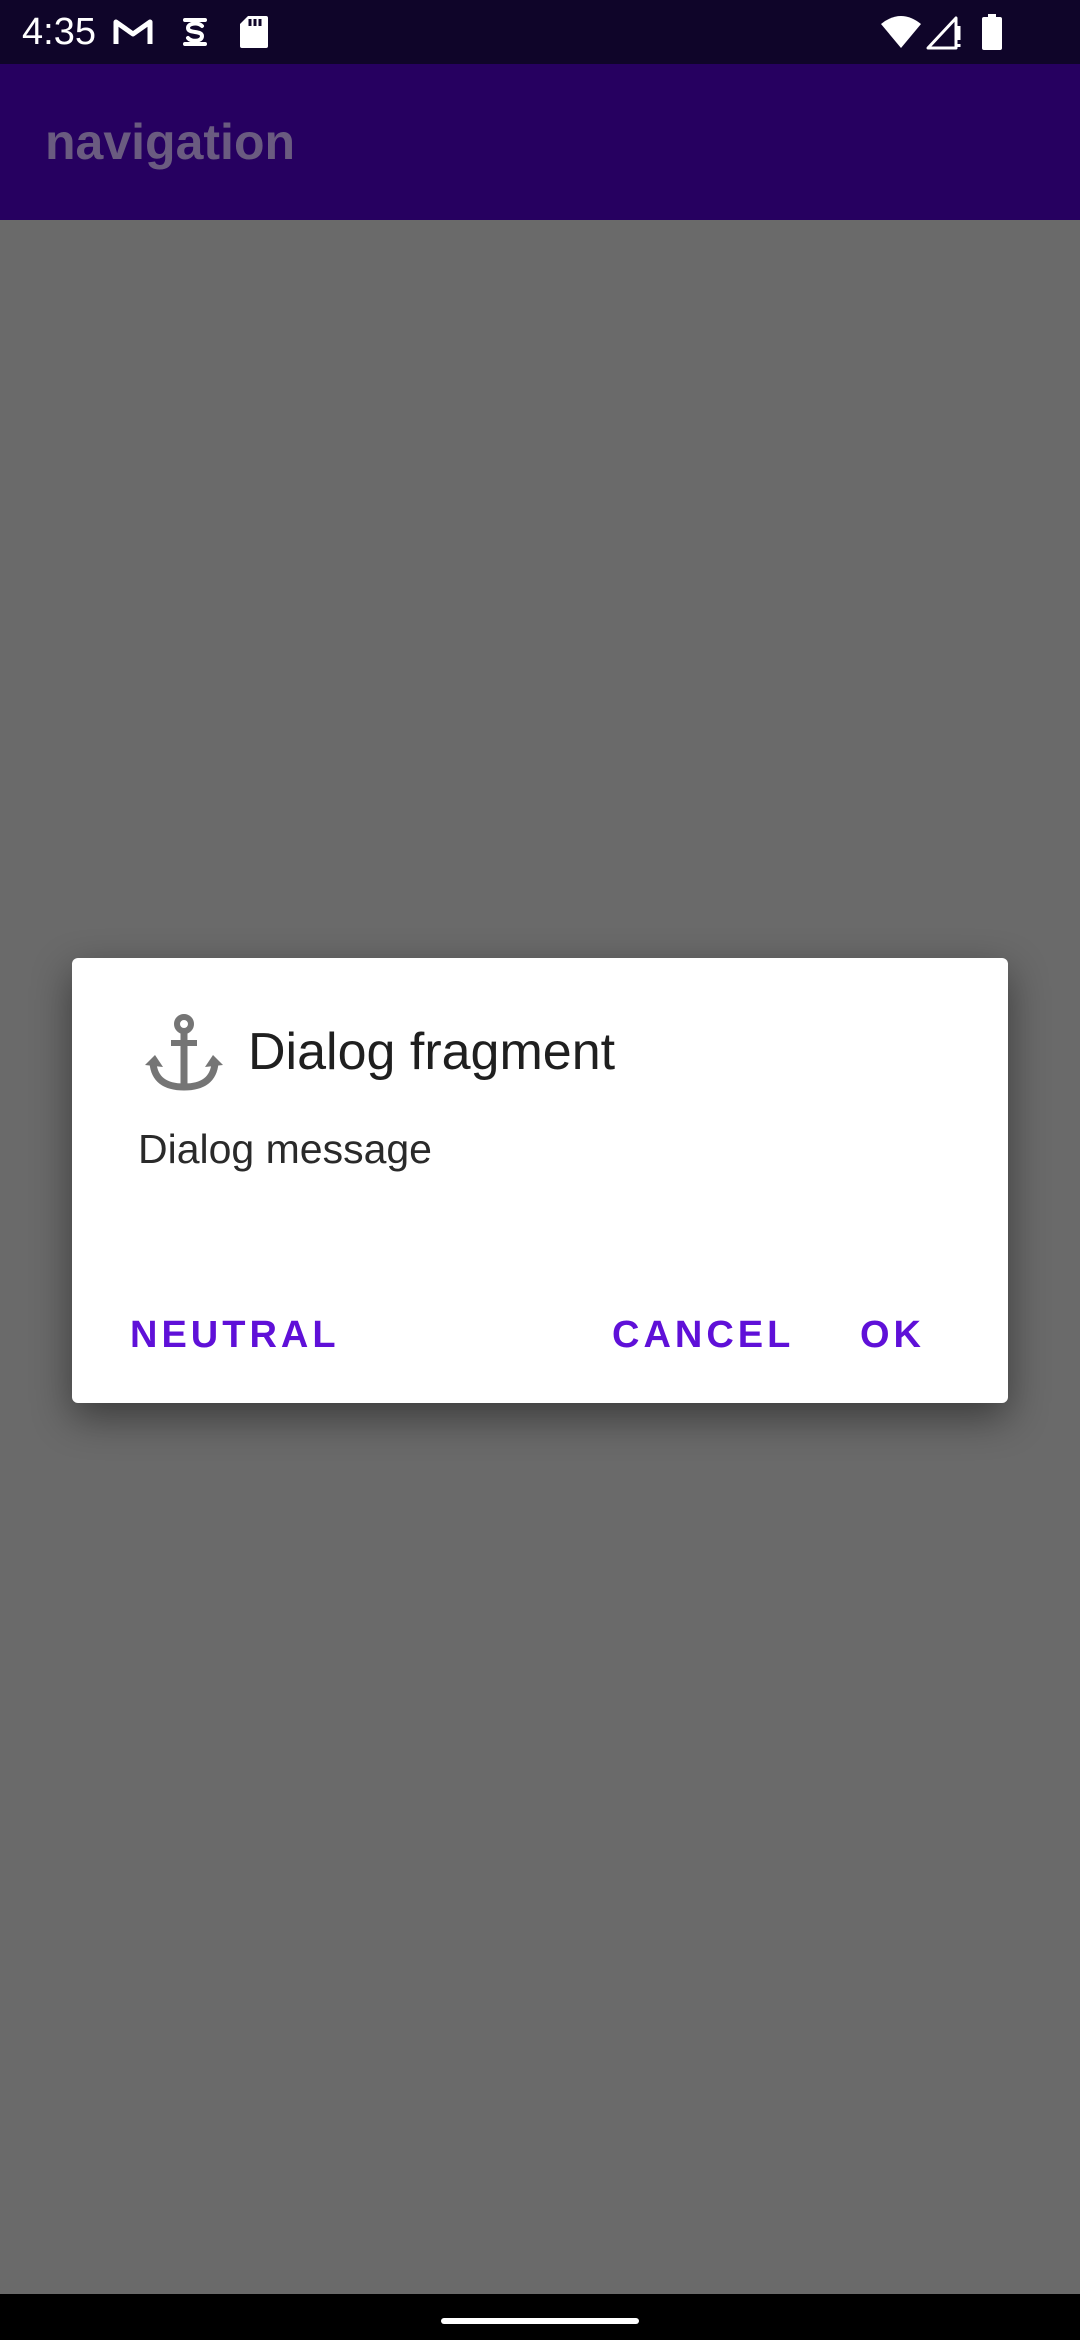 The image size is (1080, 2340). Describe the element at coordinates (59, 32) in the screenshot. I see `status-time: 4:35` at that location.